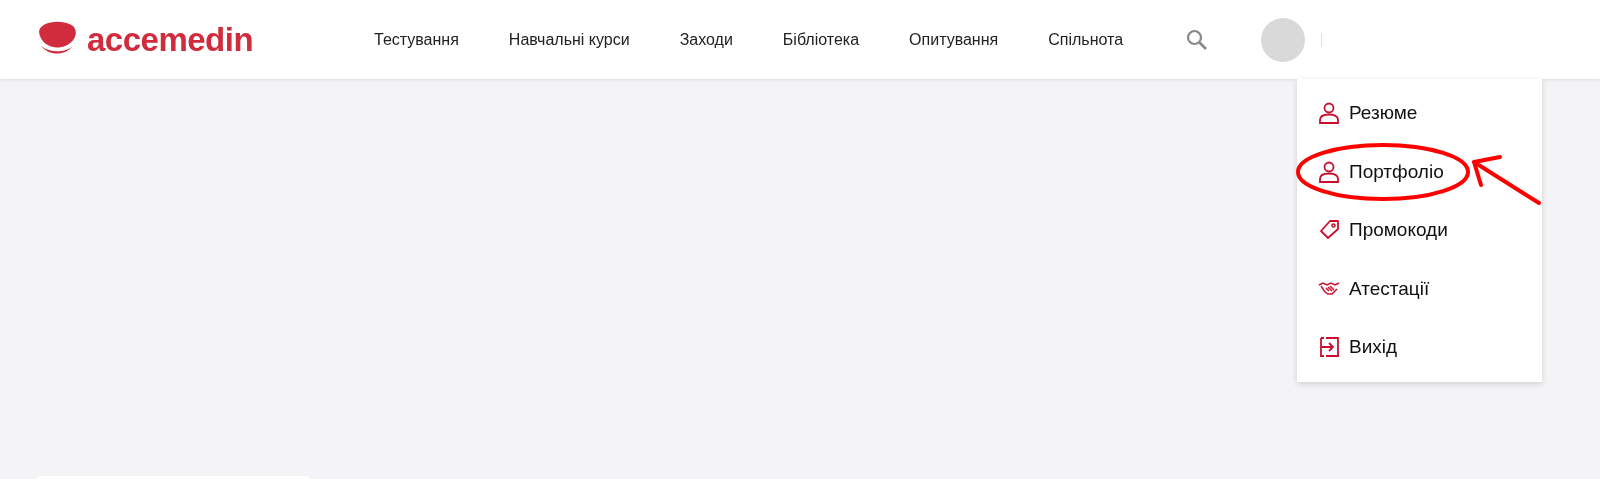 The width and height of the screenshot is (1600, 479). Describe the element at coordinates (170, 39) in the screenshot. I see `logo-text: accemedin` at that location.